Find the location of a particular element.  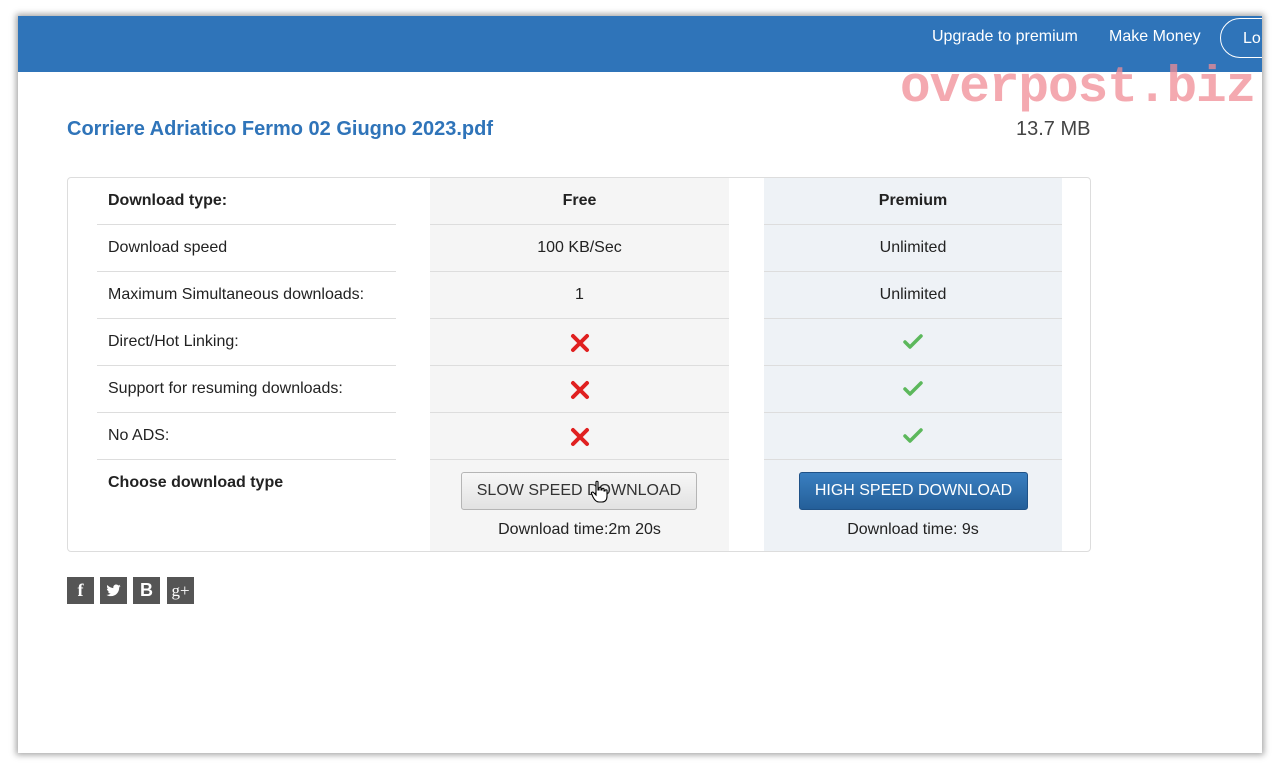

nav-make-money: Make Money is located at coordinates (1155, 37).